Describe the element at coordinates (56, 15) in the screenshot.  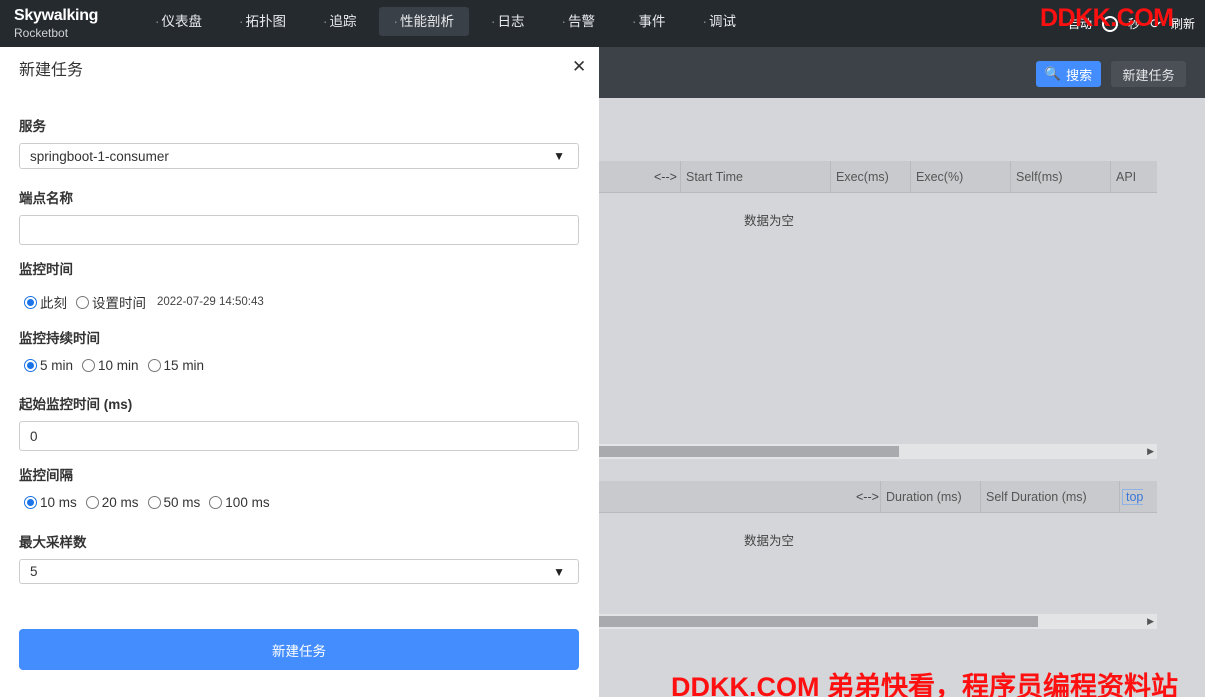
I see `logo-title: Skywalking` at that location.